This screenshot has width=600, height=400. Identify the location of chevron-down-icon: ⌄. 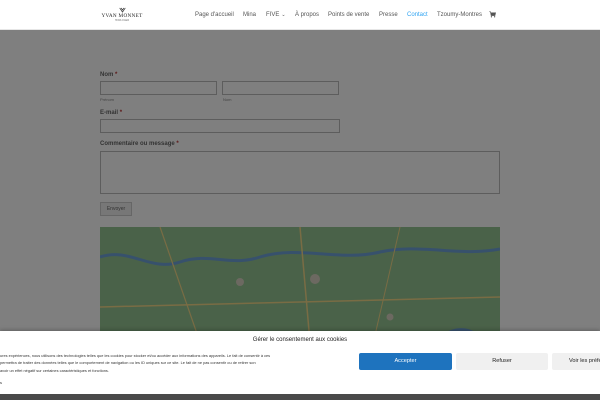
(283, 15).